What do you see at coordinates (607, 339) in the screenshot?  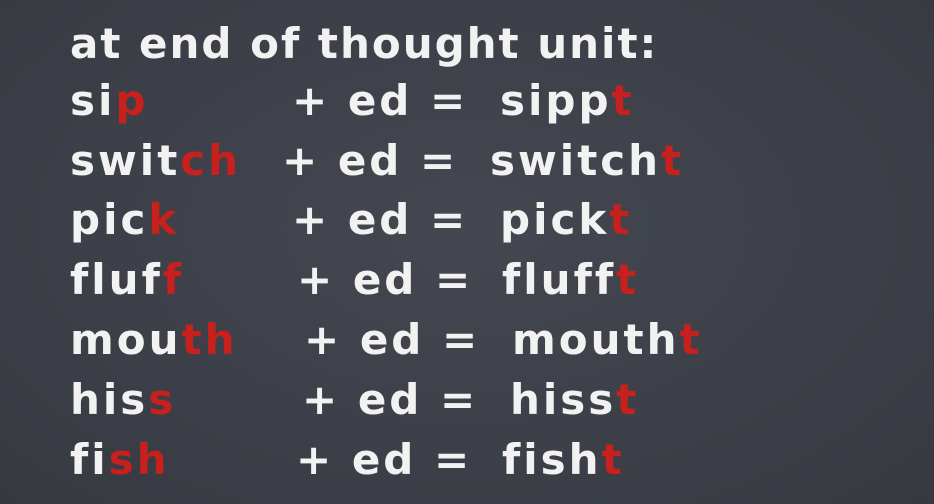 I see `result-word: moutht` at bounding box center [607, 339].